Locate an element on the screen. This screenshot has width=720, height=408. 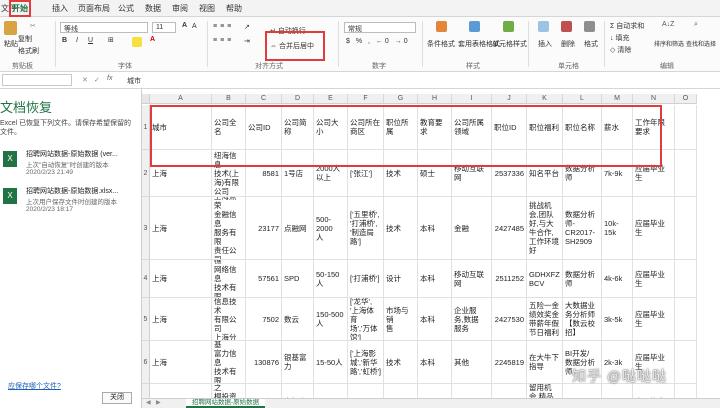
table-format-icon is located at coordinates (474, 26).